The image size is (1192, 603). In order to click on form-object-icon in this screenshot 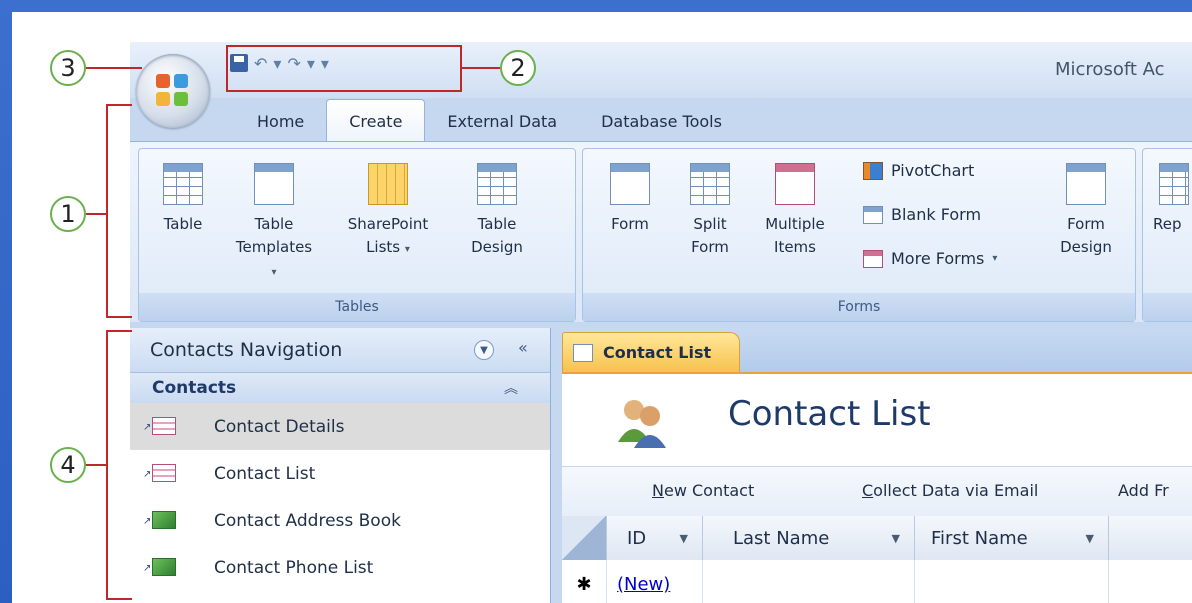, I will do `click(159, 473)`.